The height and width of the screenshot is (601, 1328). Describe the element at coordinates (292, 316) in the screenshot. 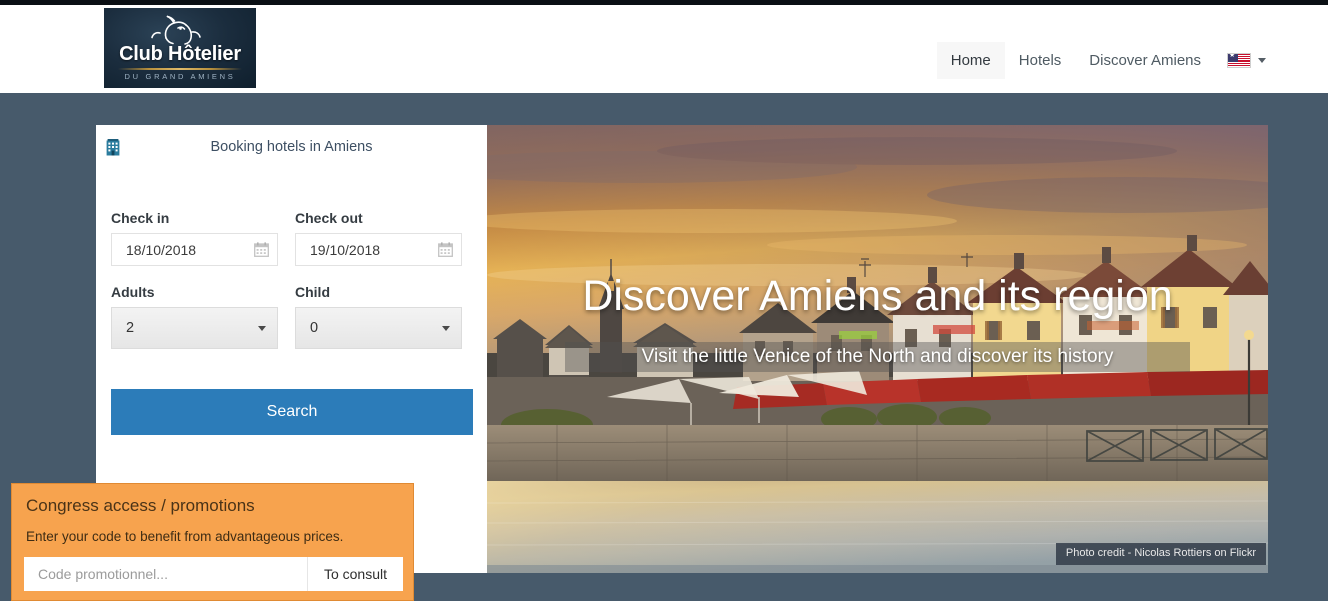

I see `guest-fields-row: Adults 2 Child 0` at that location.